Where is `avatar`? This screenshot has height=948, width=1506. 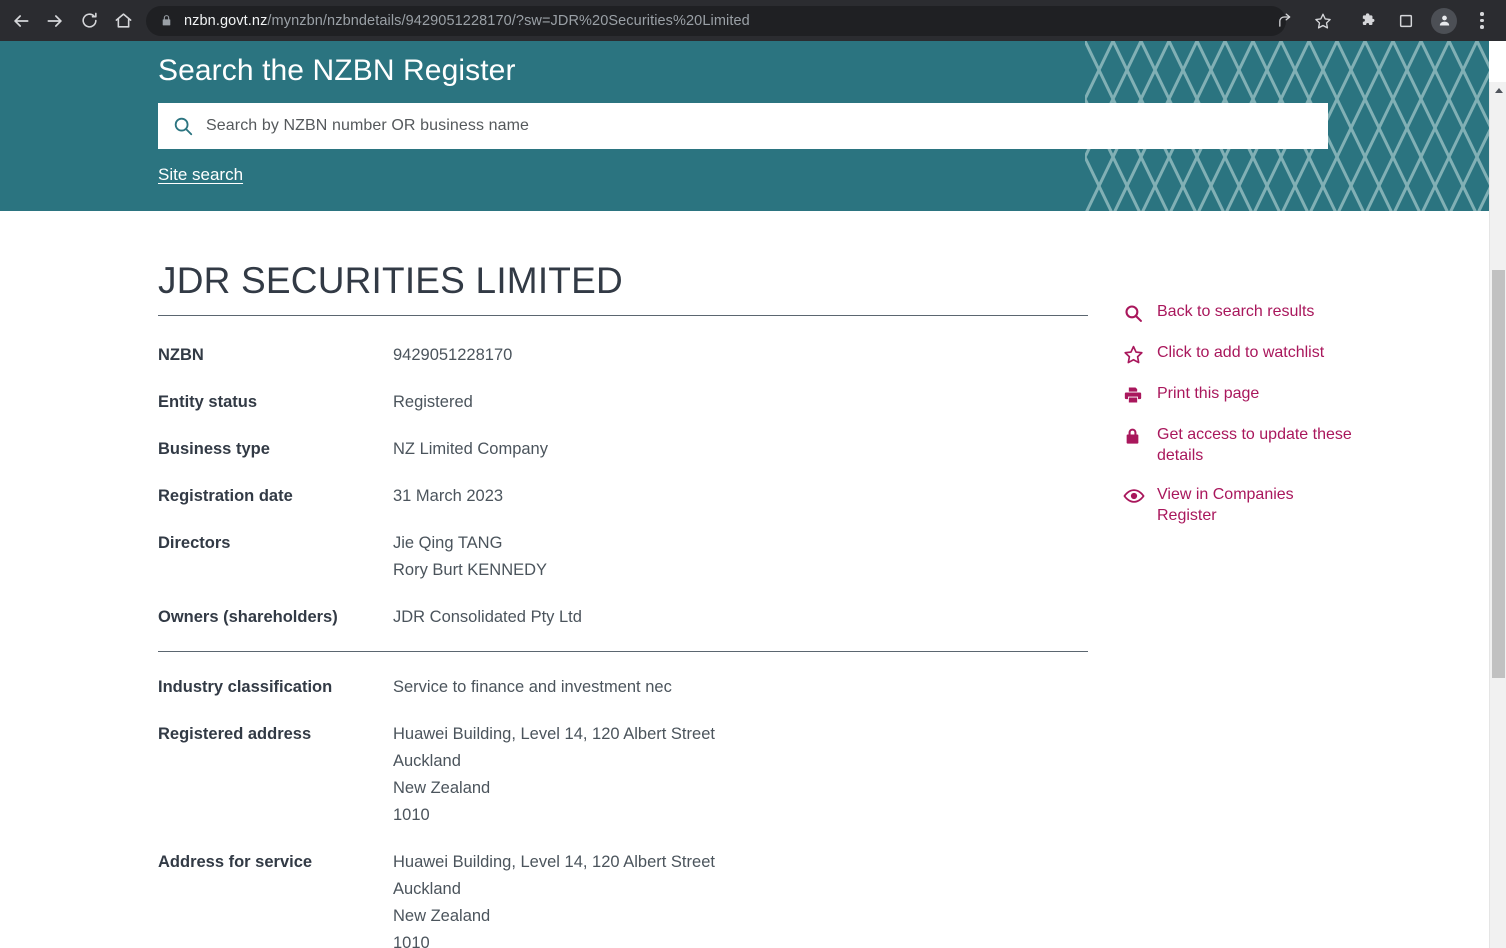 avatar is located at coordinates (1444, 20).